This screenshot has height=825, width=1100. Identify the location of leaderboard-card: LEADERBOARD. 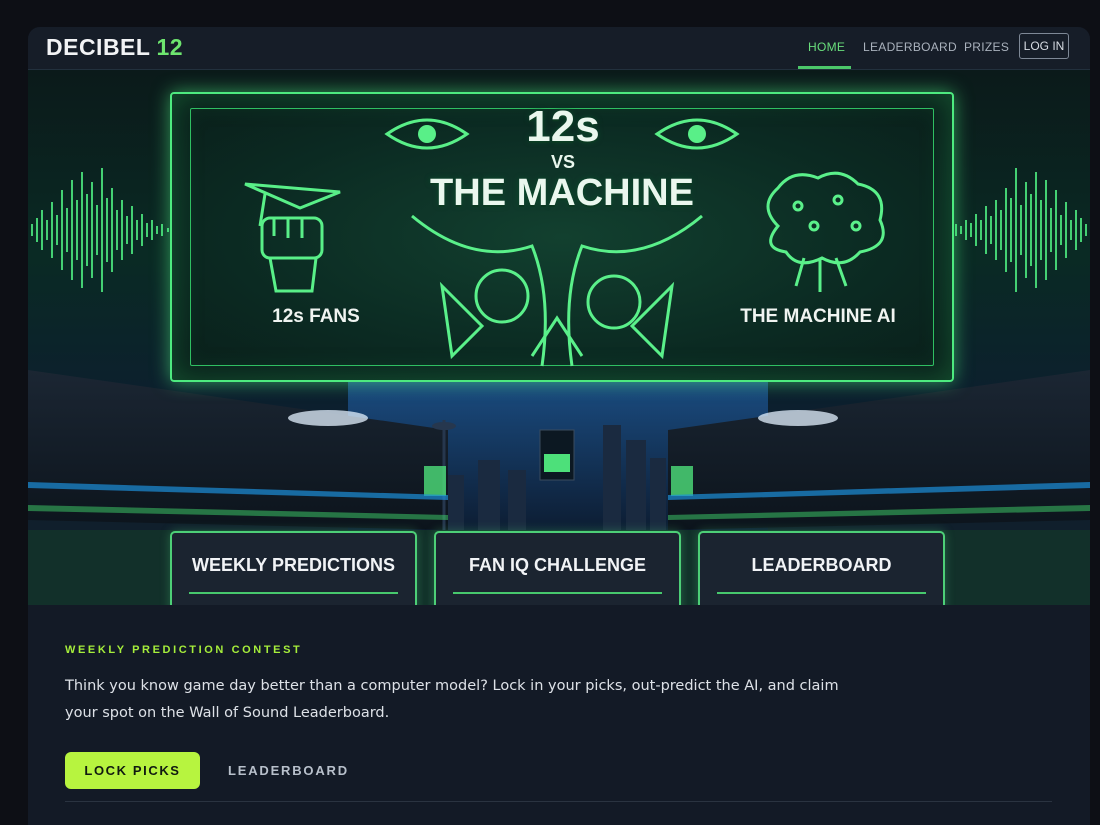
(821, 568).